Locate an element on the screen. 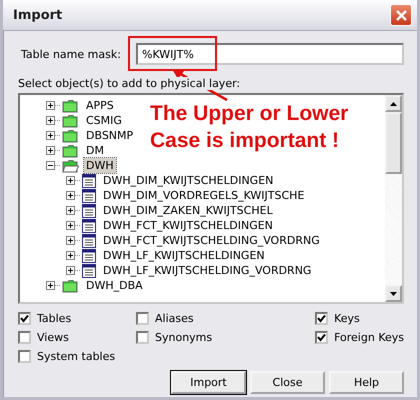  scroll-thumb is located at coordinates (393, 143).